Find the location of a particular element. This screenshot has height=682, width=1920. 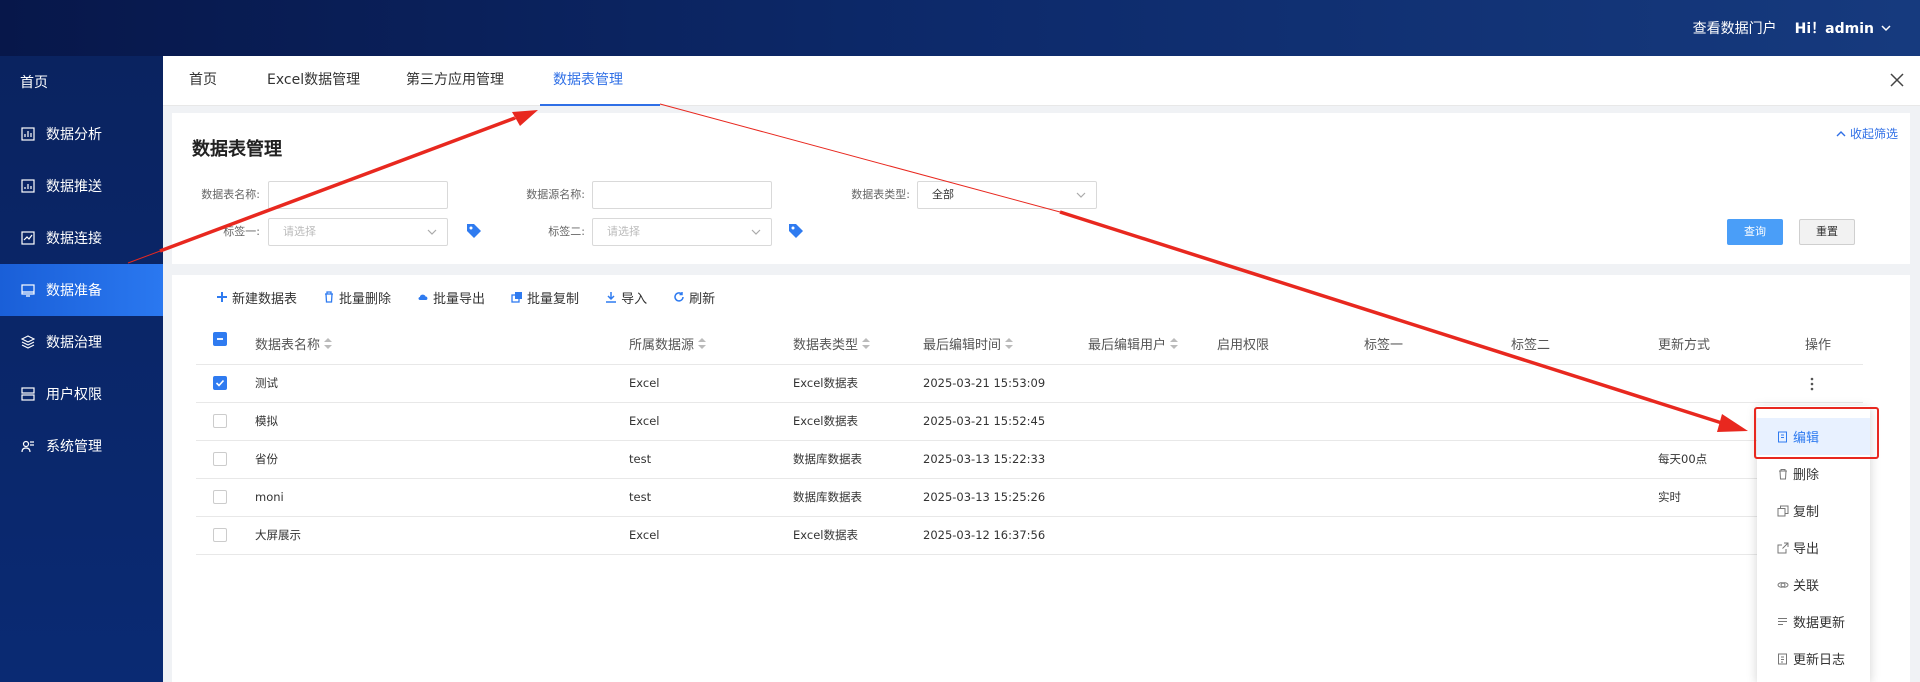

sidebar-item-data-analysis: 数据分析 is located at coordinates (81, 134).